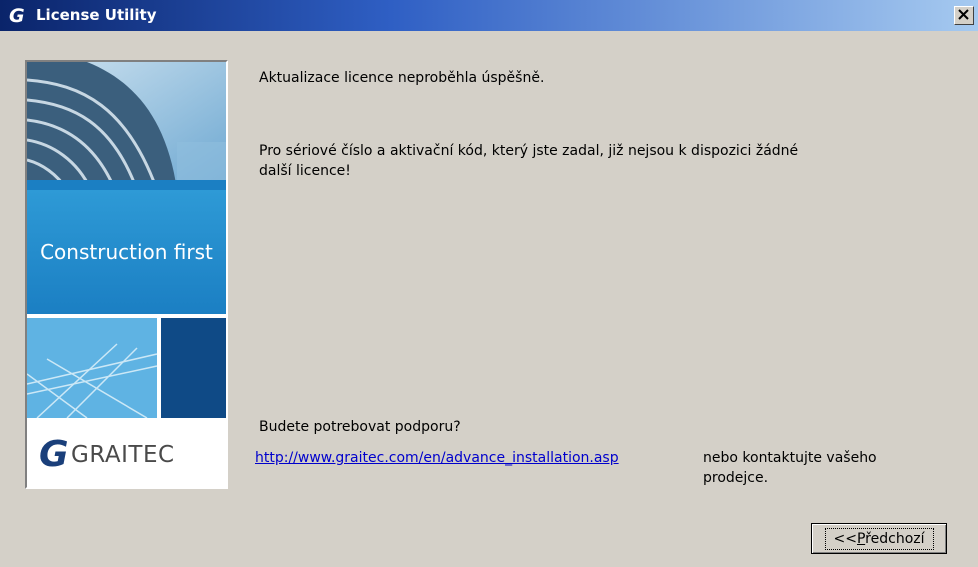  I want to click on brand-logo: G GRAITEC, so click(126, 452).